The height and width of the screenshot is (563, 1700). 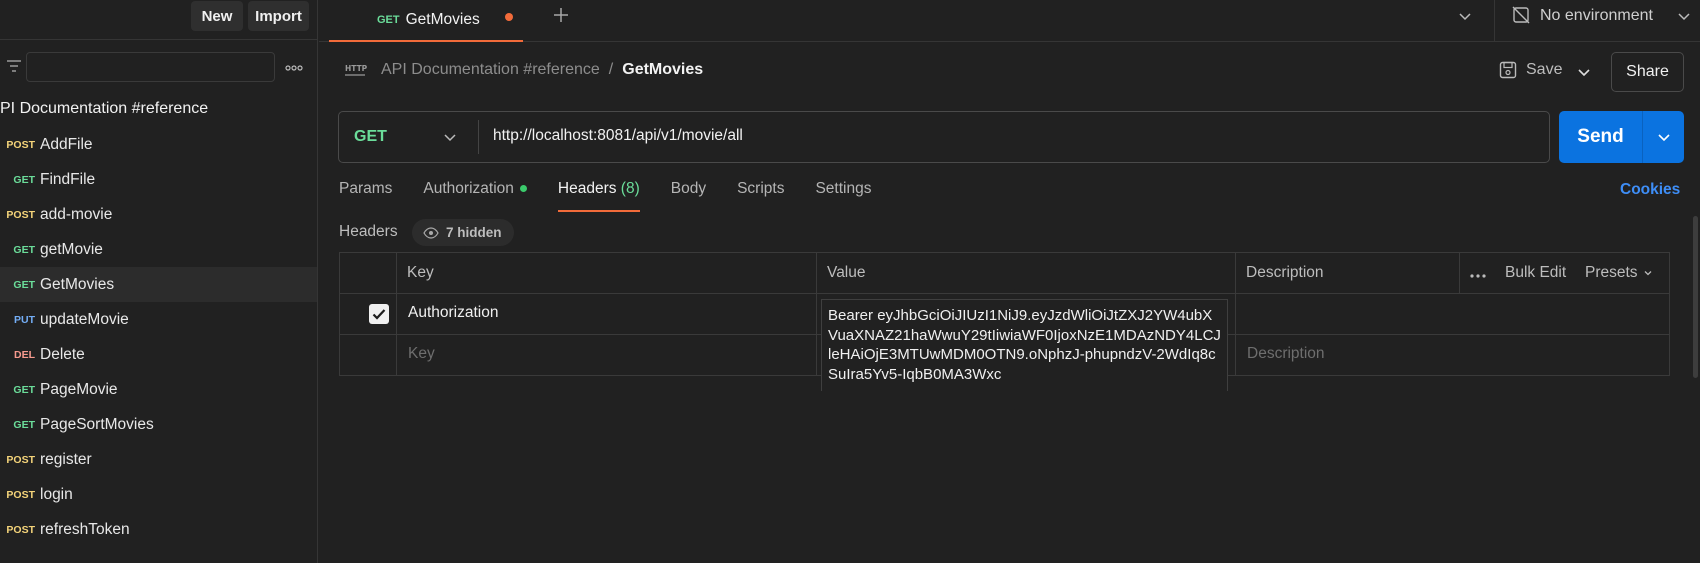 I want to click on list-item: POST login, so click(x=158, y=494).